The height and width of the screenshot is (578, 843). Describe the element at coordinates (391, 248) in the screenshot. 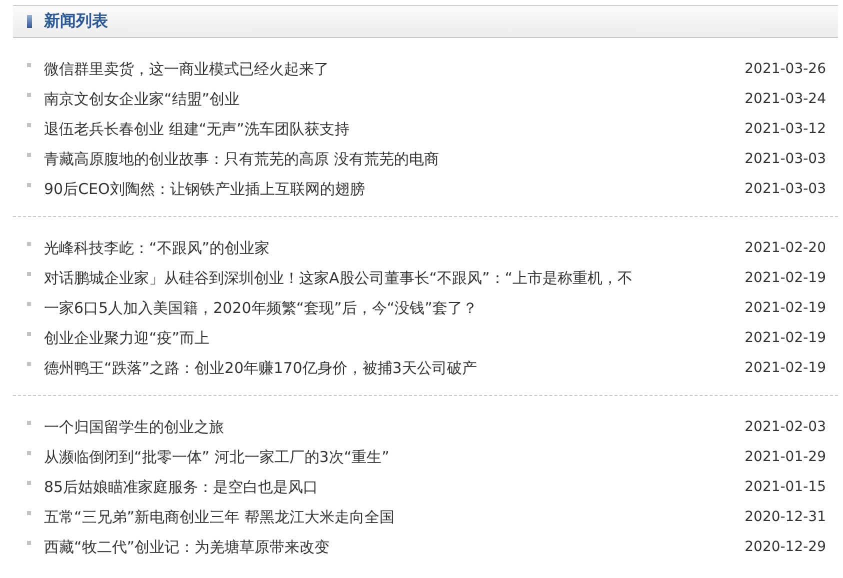

I see `news-link: 光峰科技李屹：“不跟风”的创业家` at that location.